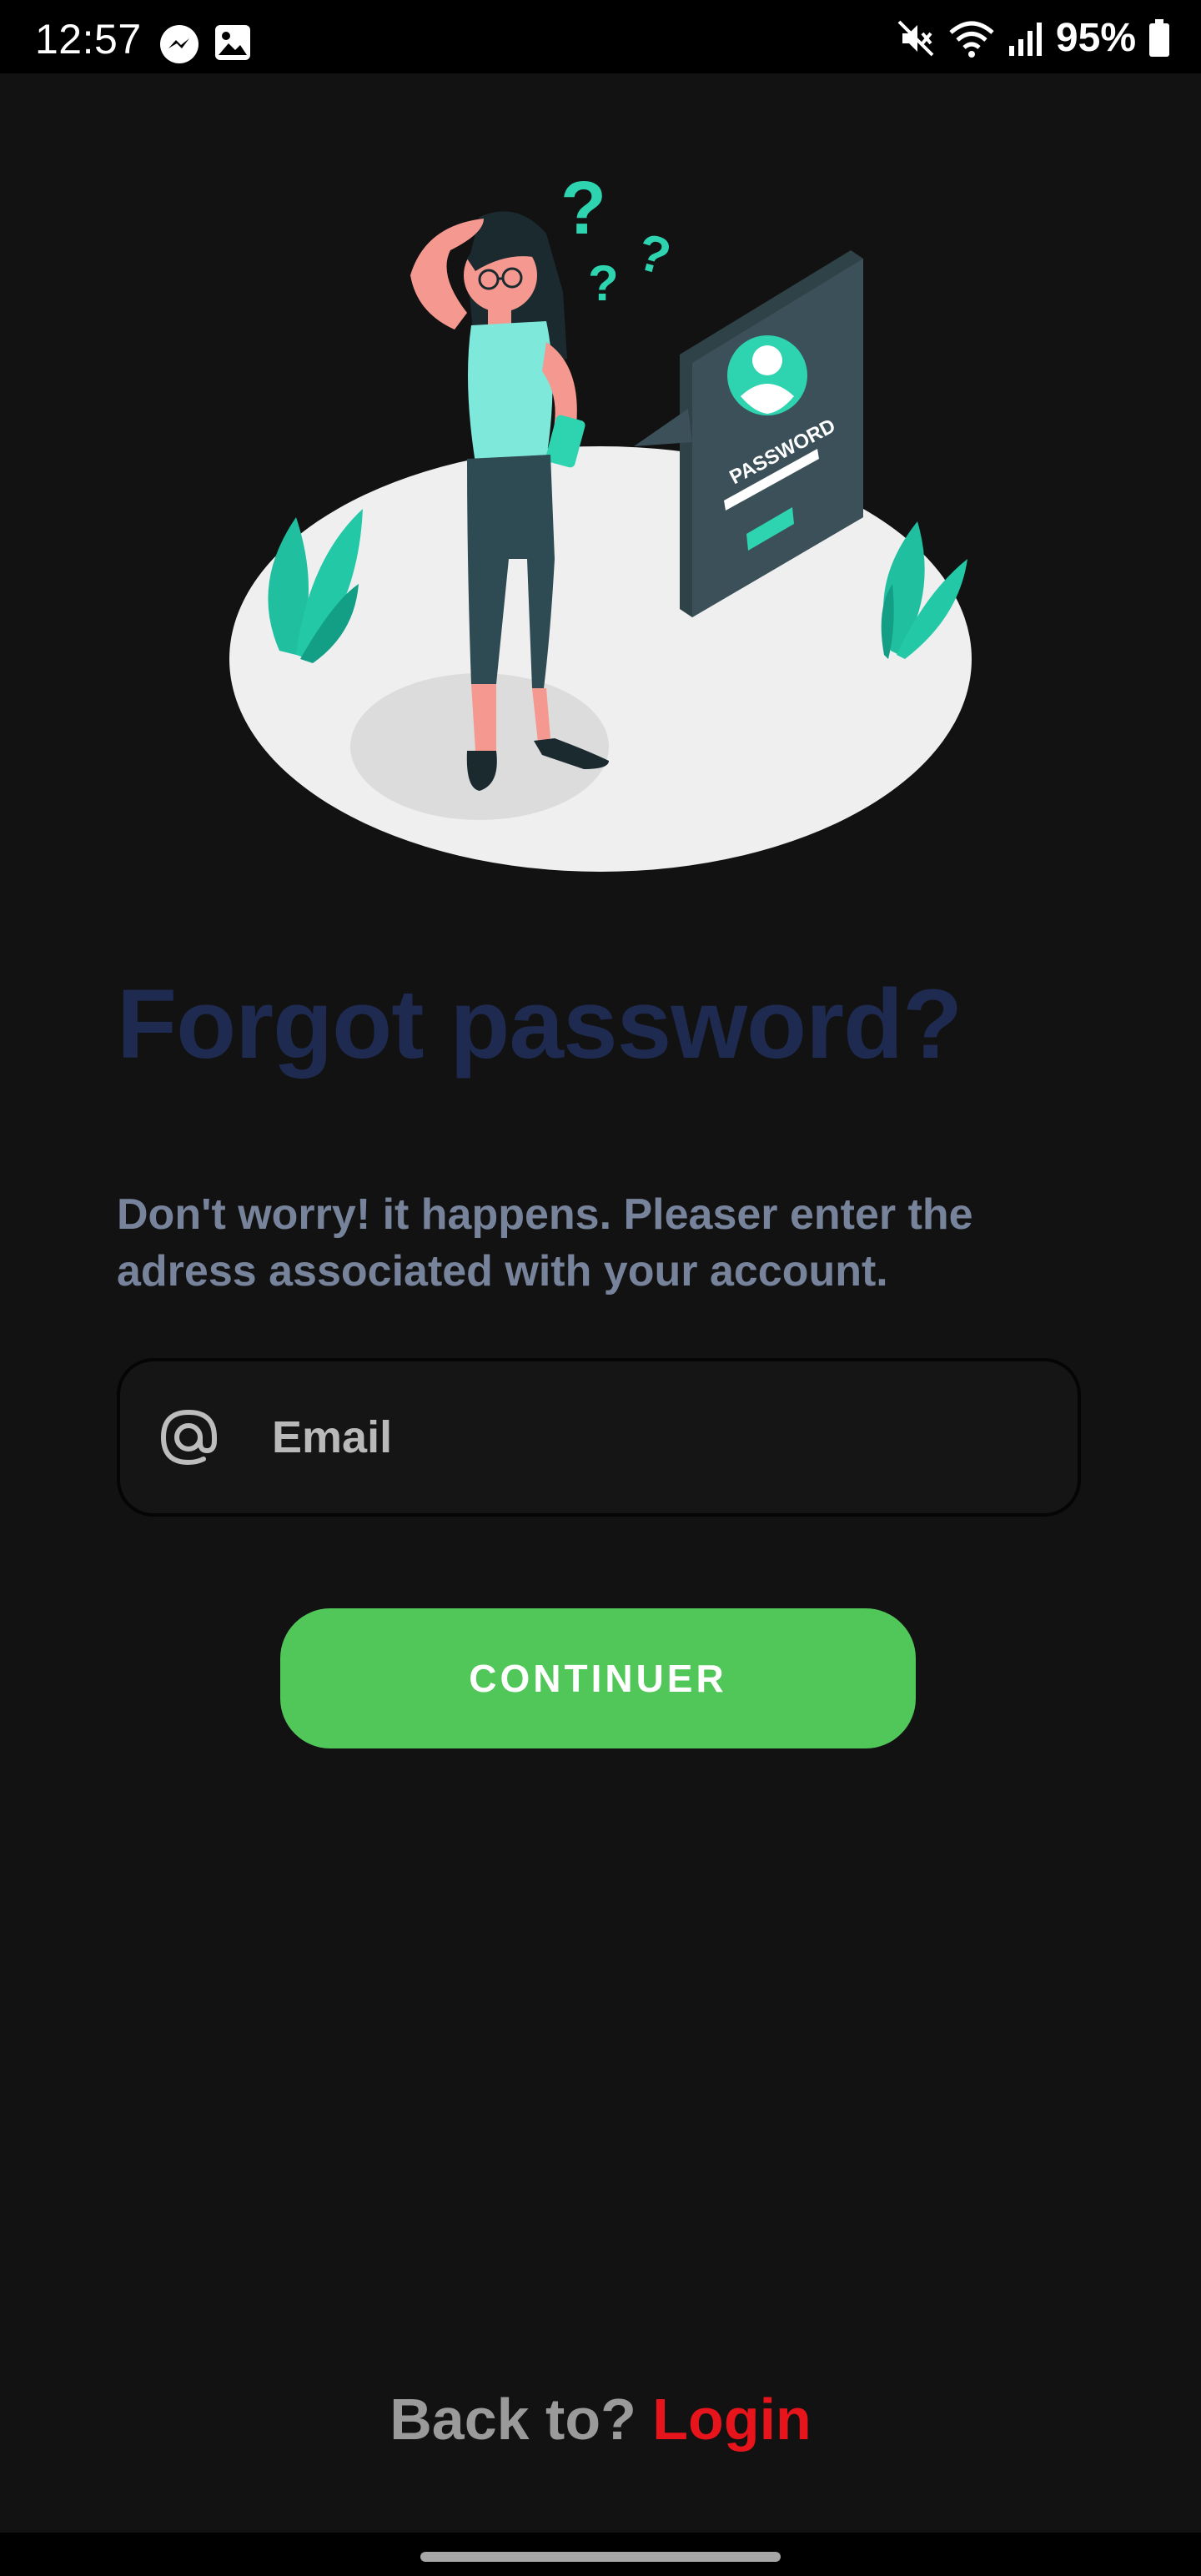 Image resolution: width=1201 pixels, height=2576 pixels. I want to click on status-left-icons, so click(205, 44).